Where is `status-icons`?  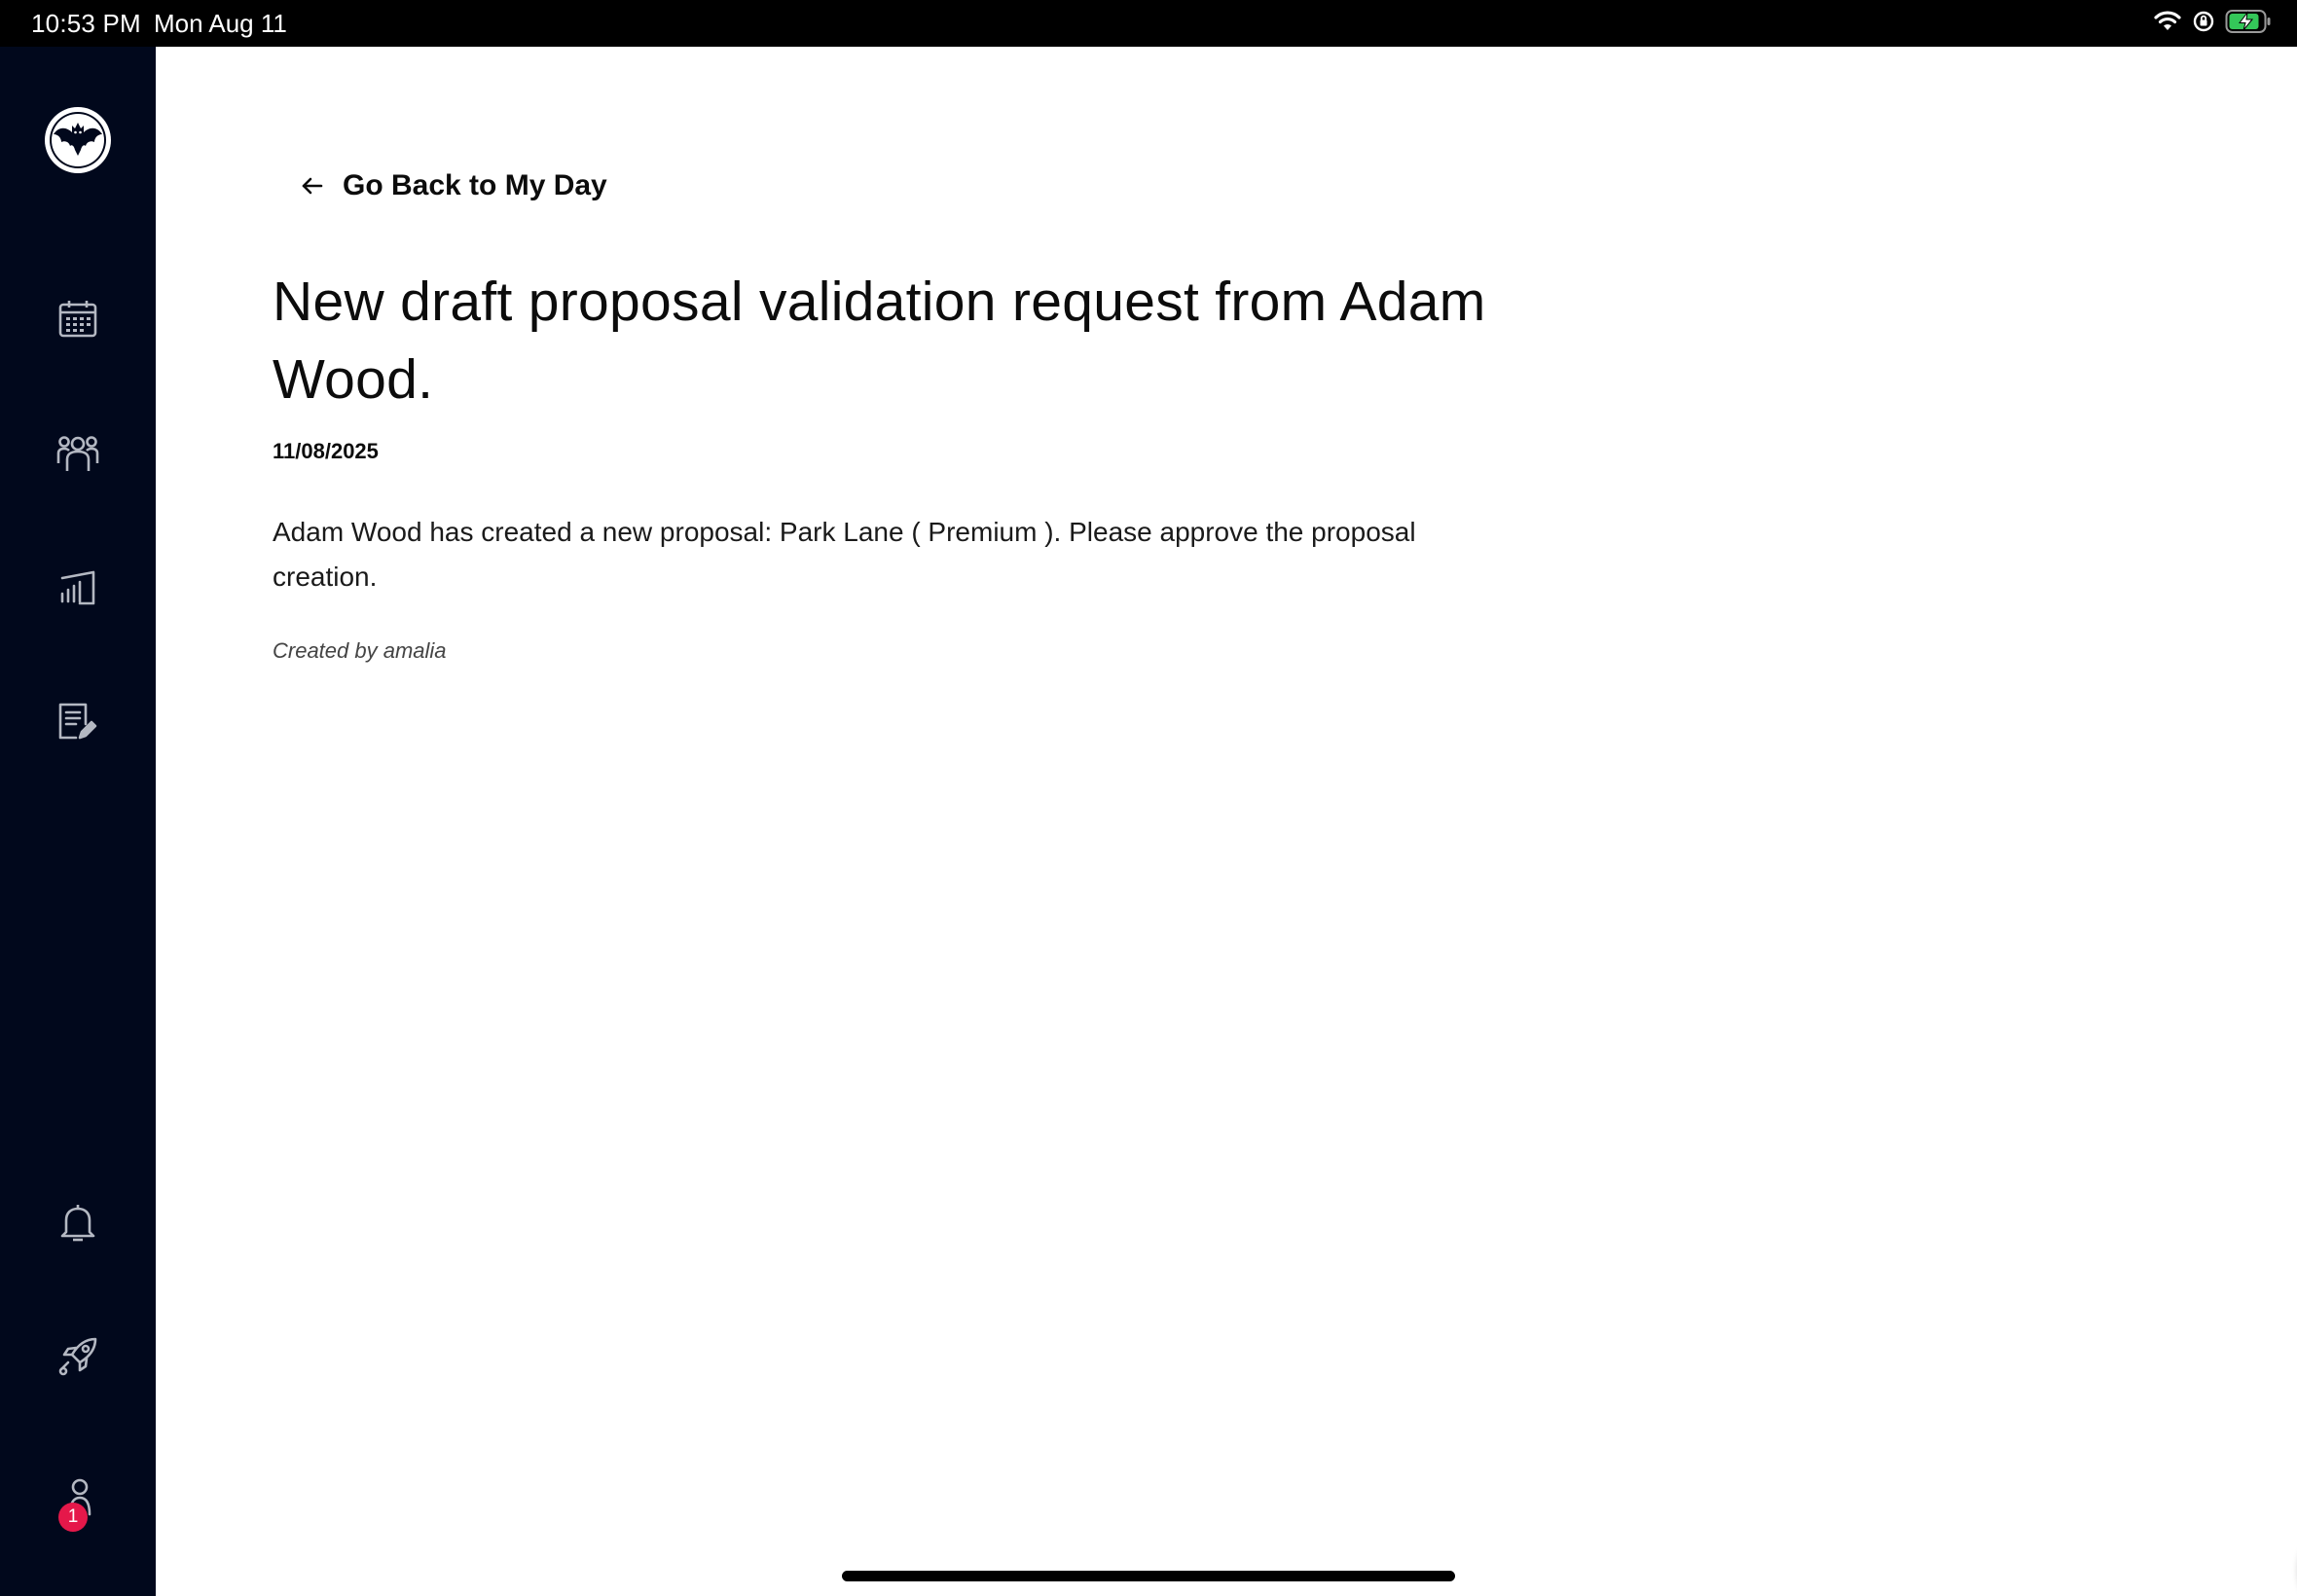
status-icons is located at coordinates (2212, 24).